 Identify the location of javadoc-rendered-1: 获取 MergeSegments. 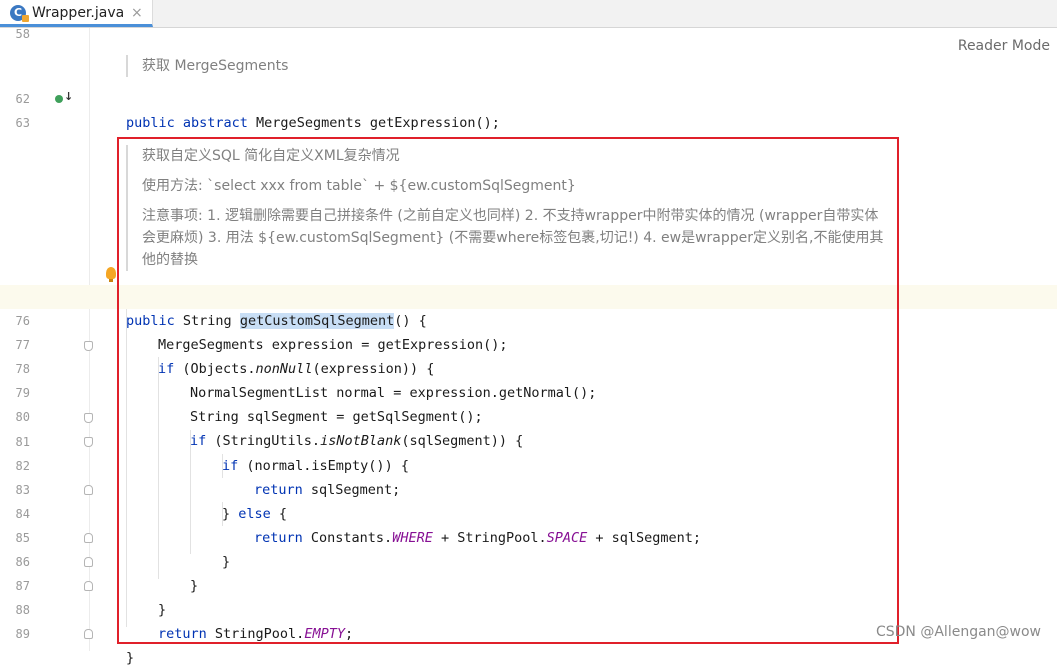
(494, 66).